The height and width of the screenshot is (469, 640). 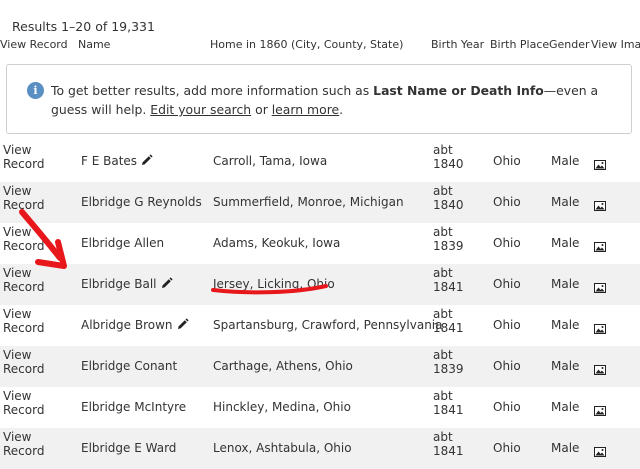 I want to click on person-name: F E Bates, so click(x=117, y=161).